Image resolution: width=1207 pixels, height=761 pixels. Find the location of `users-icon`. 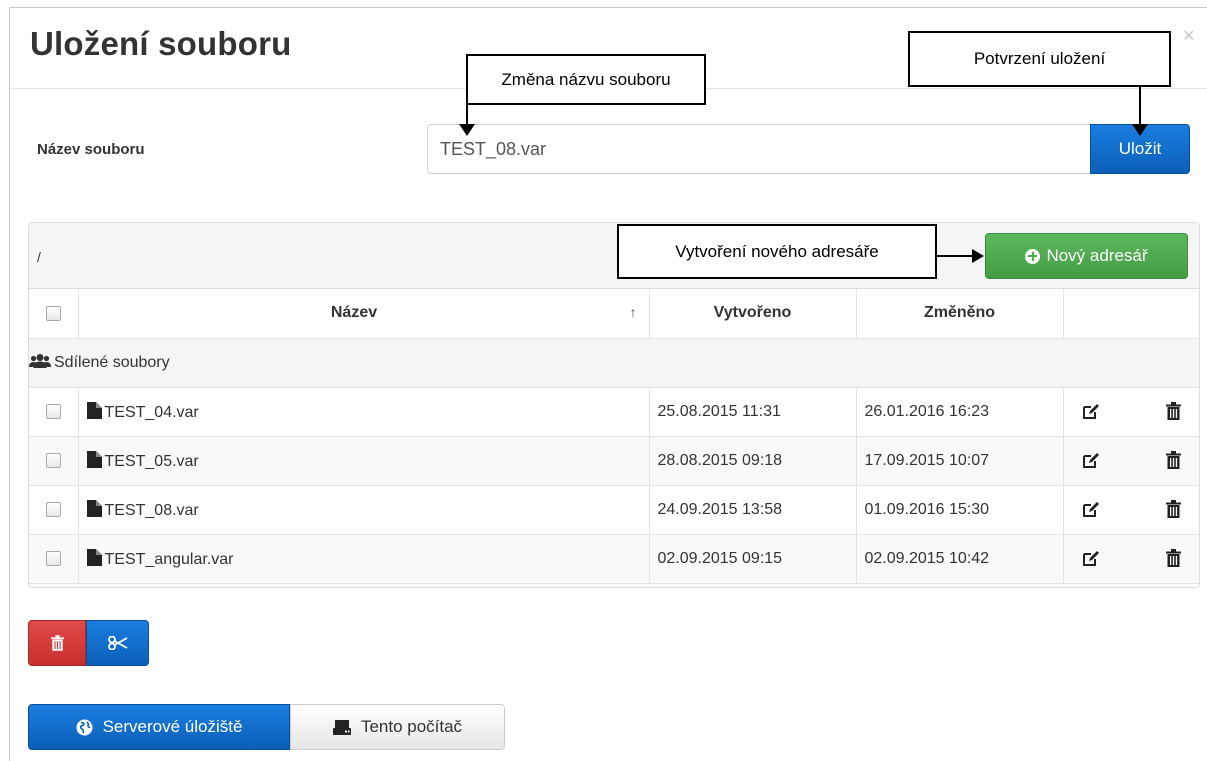

users-icon is located at coordinates (40, 361).